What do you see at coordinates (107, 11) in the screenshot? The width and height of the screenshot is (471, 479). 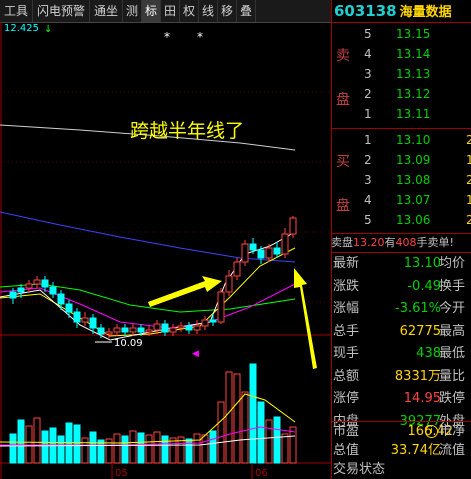 I see `toolbar-item-2: 通坐` at bounding box center [107, 11].